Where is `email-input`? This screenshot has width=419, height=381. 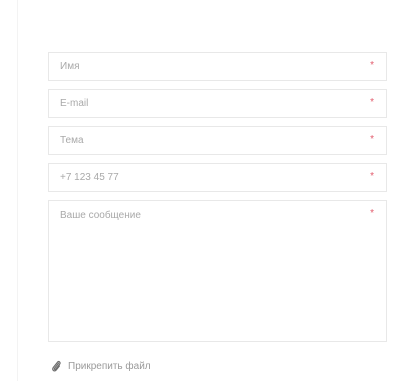
email-input is located at coordinates (217, 103).